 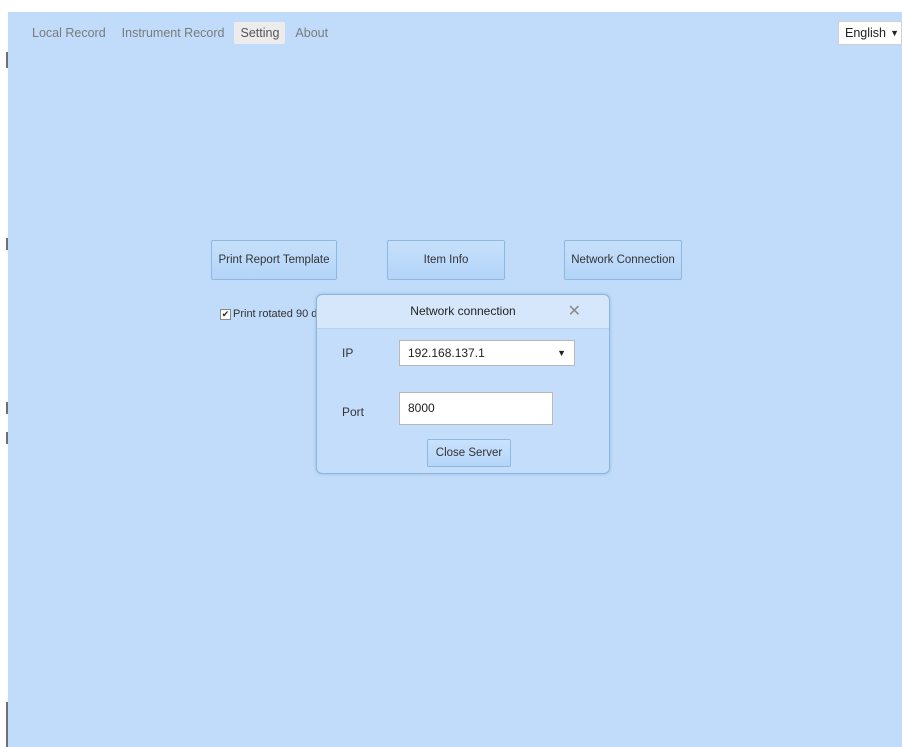 I want to click on print-rotated-option: ✔ Print rotated 90 d, so click(x=268, y=314).